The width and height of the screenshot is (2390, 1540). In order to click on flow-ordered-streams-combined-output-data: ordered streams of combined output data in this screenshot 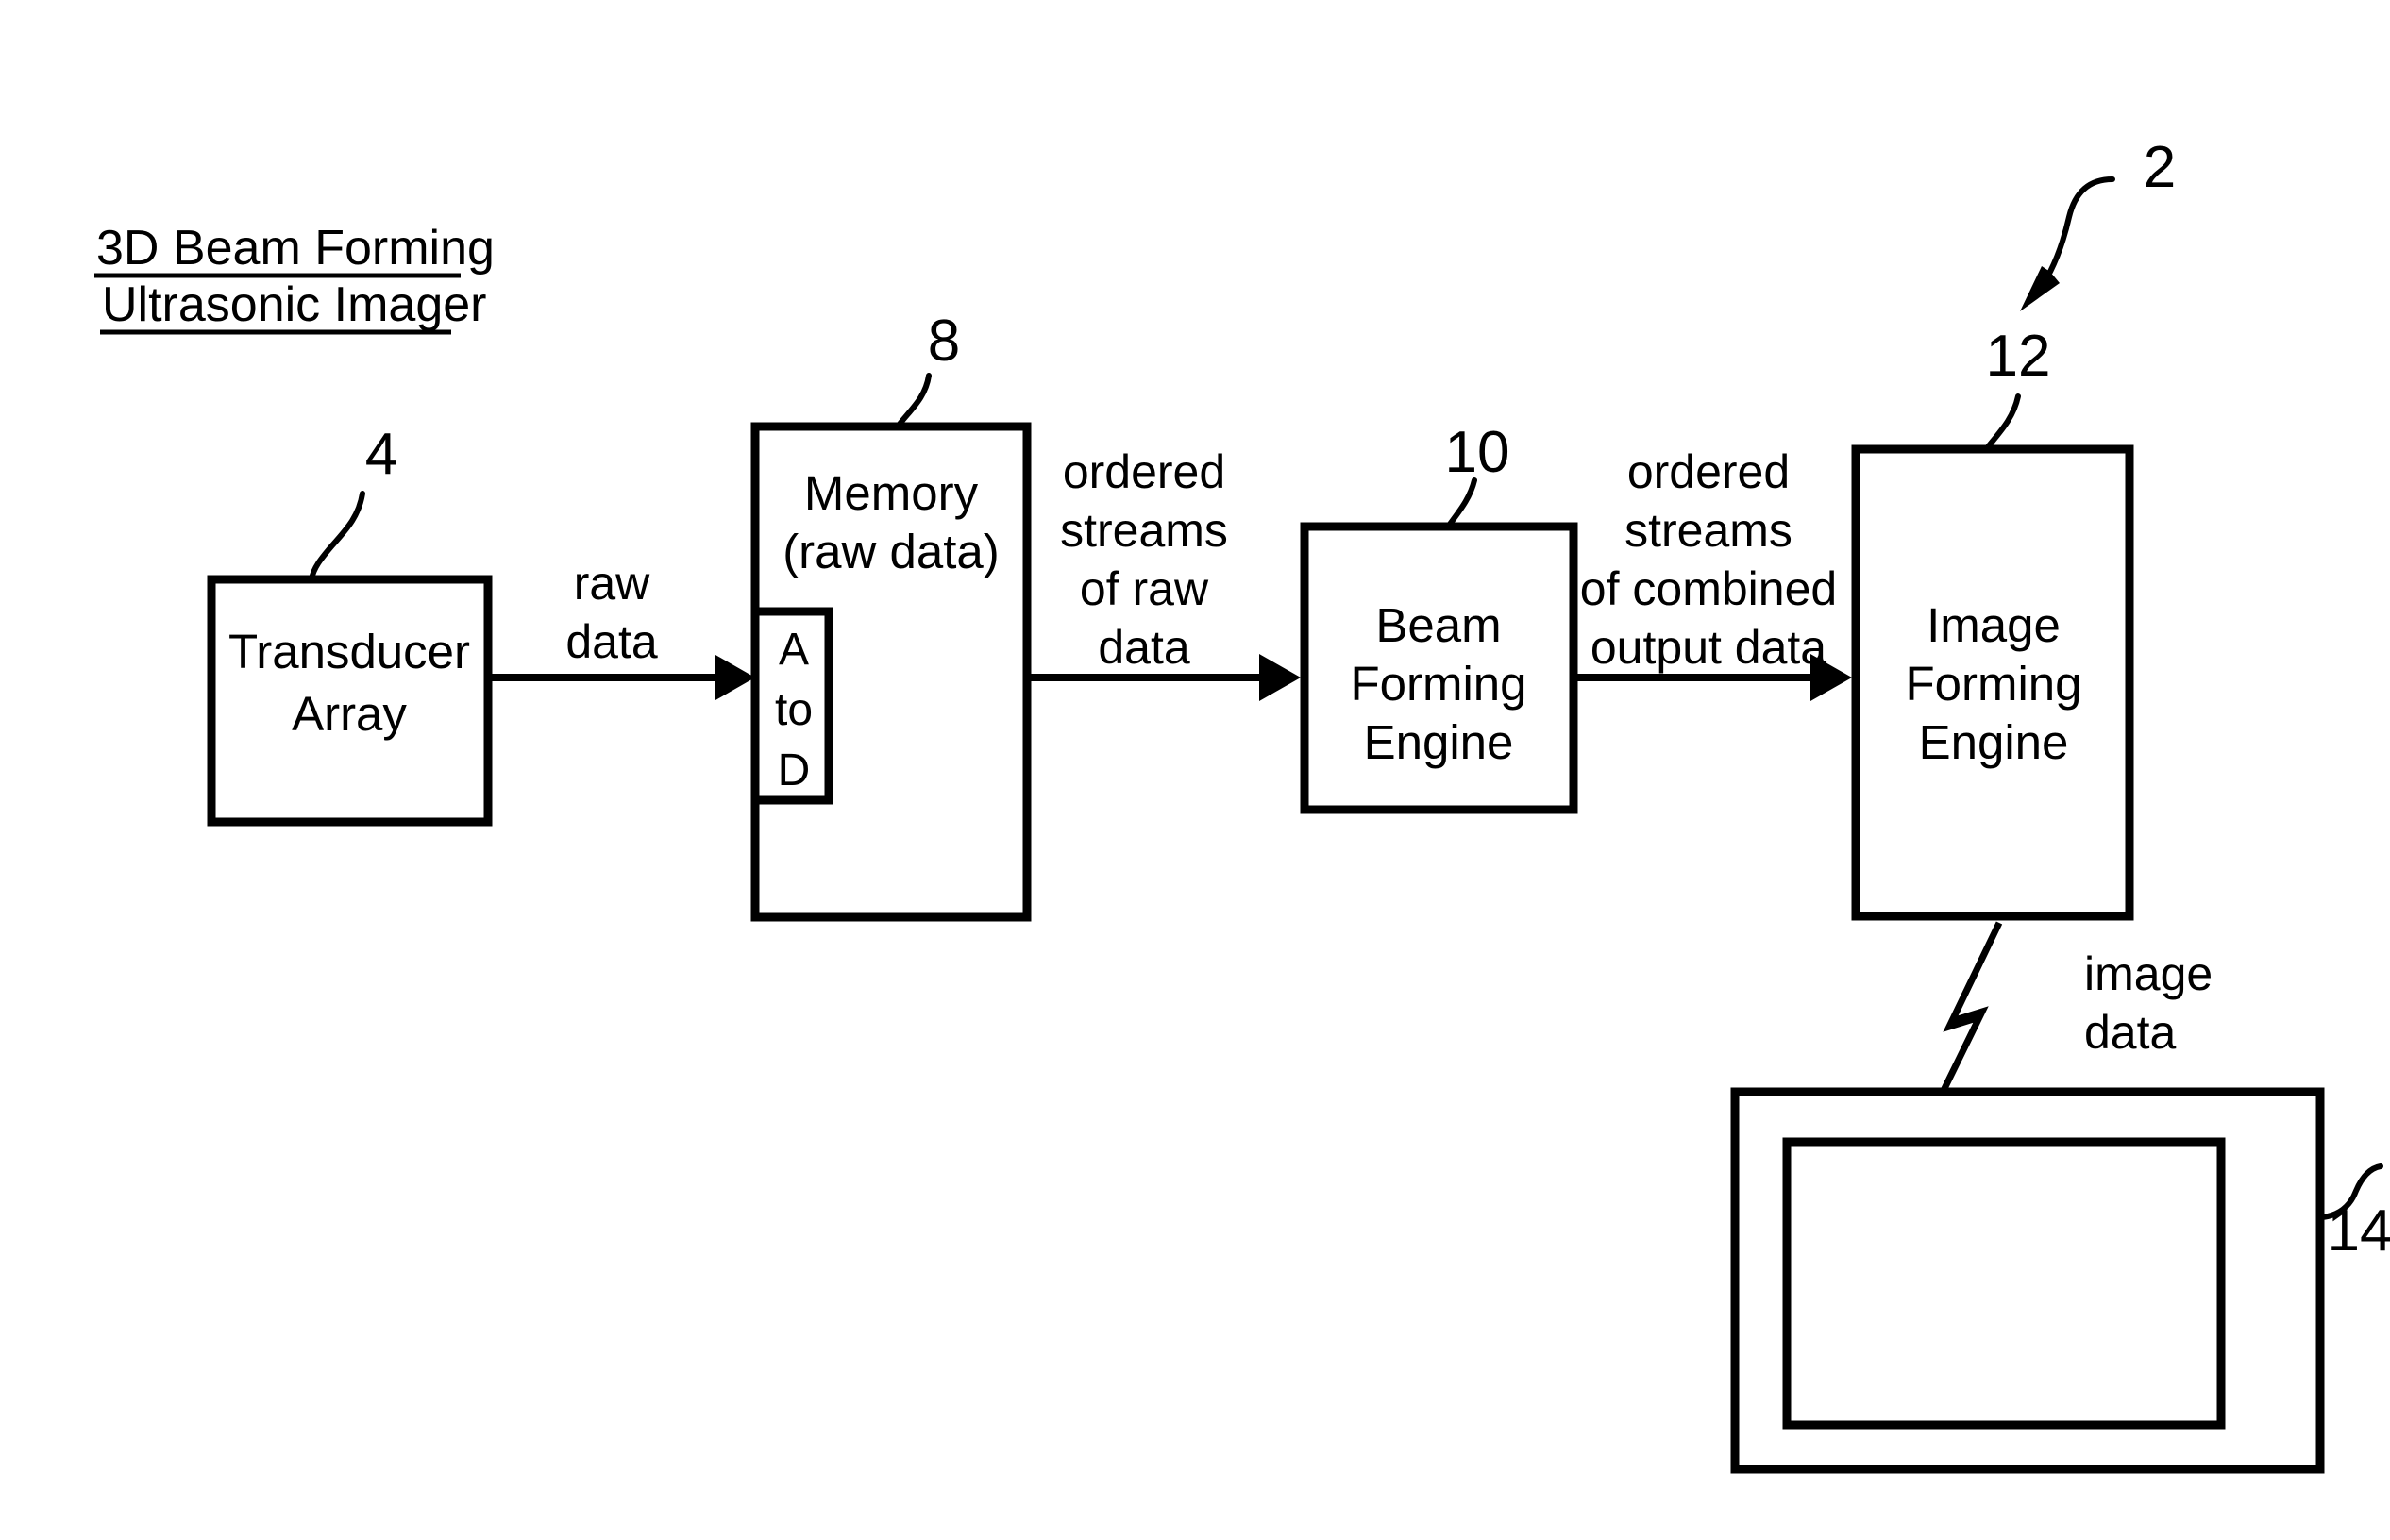, I will do `click(1713, 573)`.